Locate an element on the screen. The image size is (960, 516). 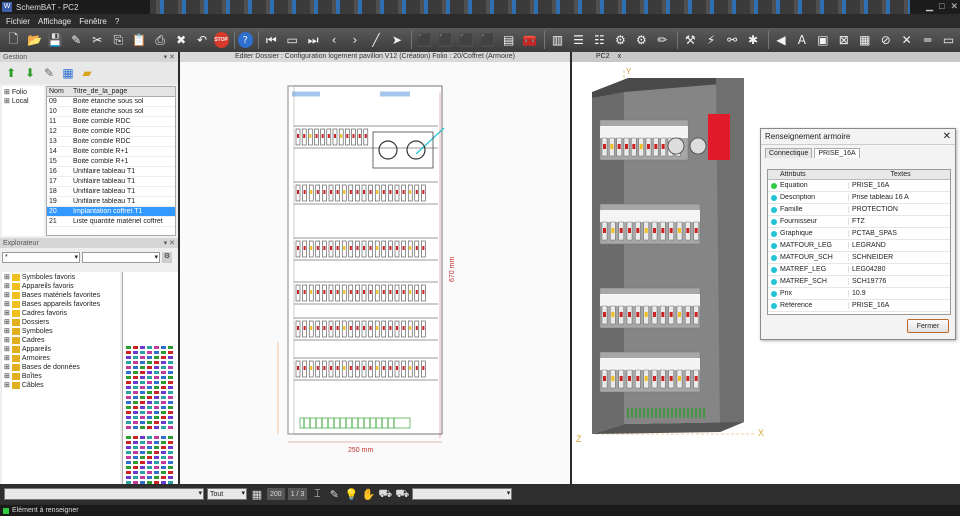
table-row: 18 Unifilaire tableau T1 is located at coordinates (111, 192).